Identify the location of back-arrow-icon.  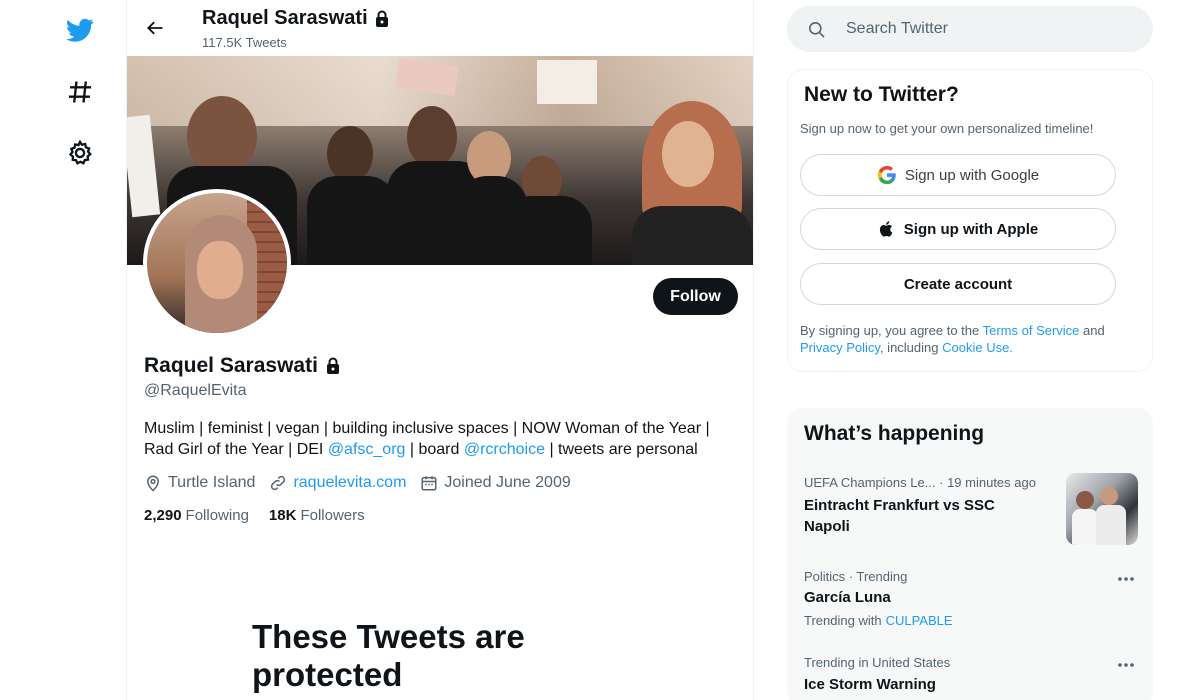
(155, 28).